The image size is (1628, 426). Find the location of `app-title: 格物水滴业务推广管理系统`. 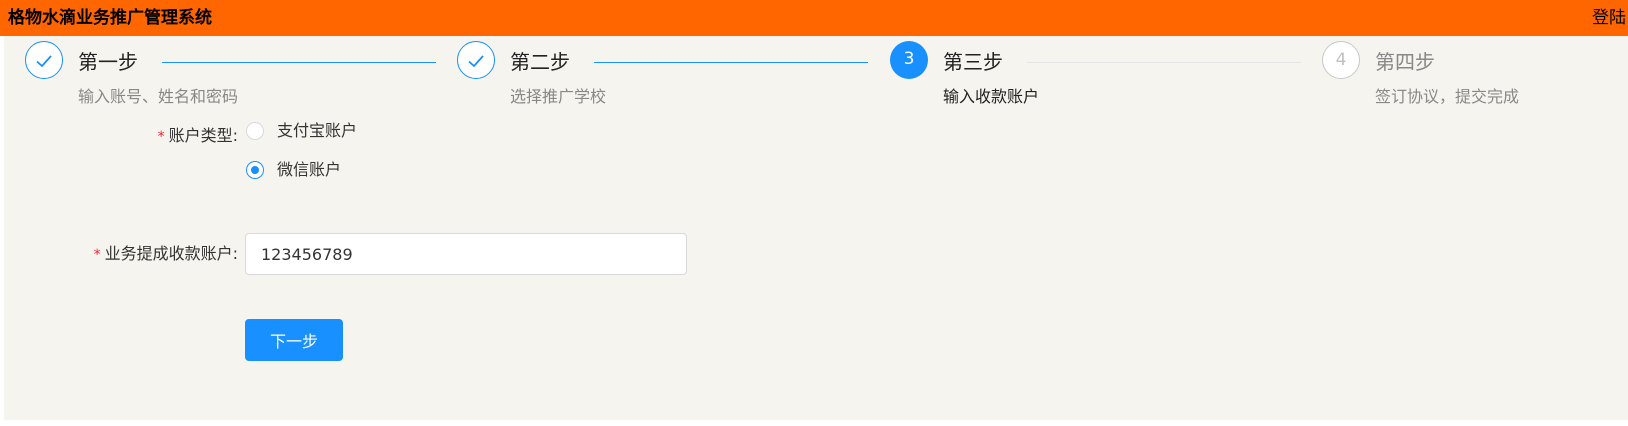

app-title: 格物水滴业务推广管理系统 is located at coordinates (110, 18).